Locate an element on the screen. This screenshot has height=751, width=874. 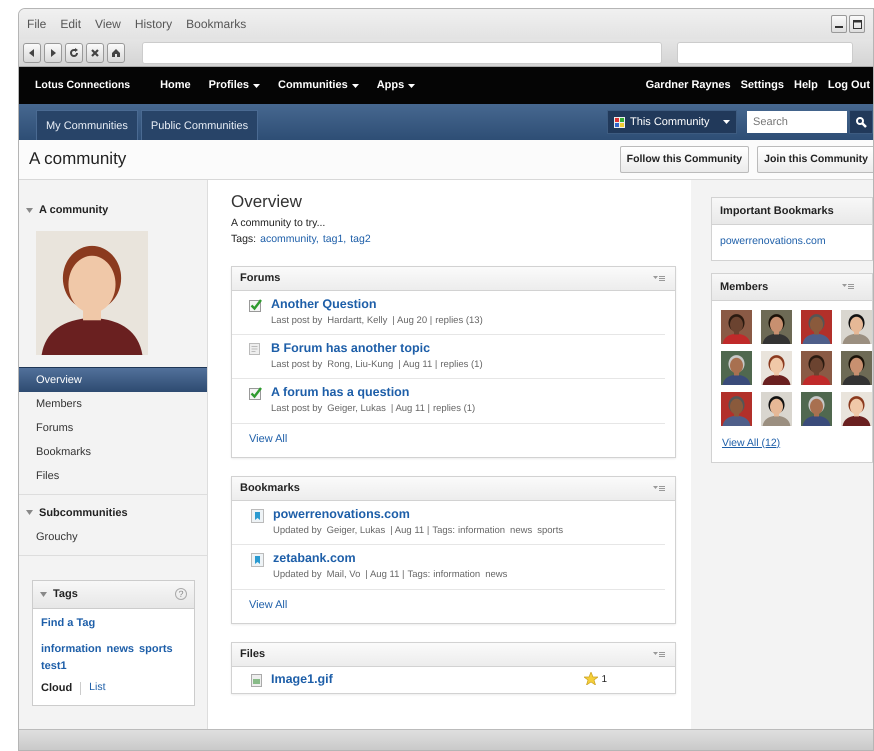
caret-icon is located at coordinates (726, 122).